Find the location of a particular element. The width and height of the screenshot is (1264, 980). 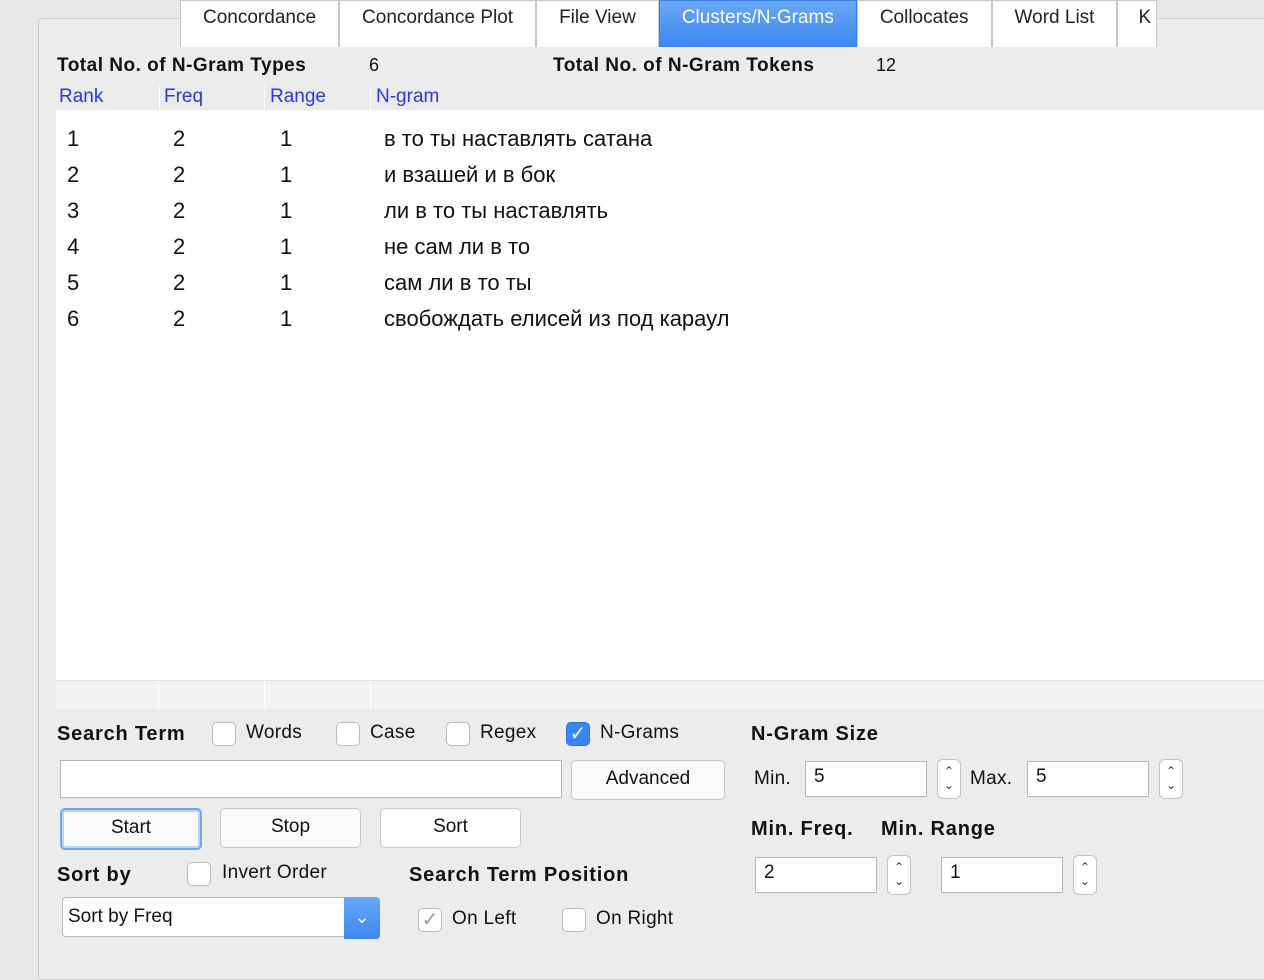

tab-keyword-list: K is located at coordinates (1137, 23).